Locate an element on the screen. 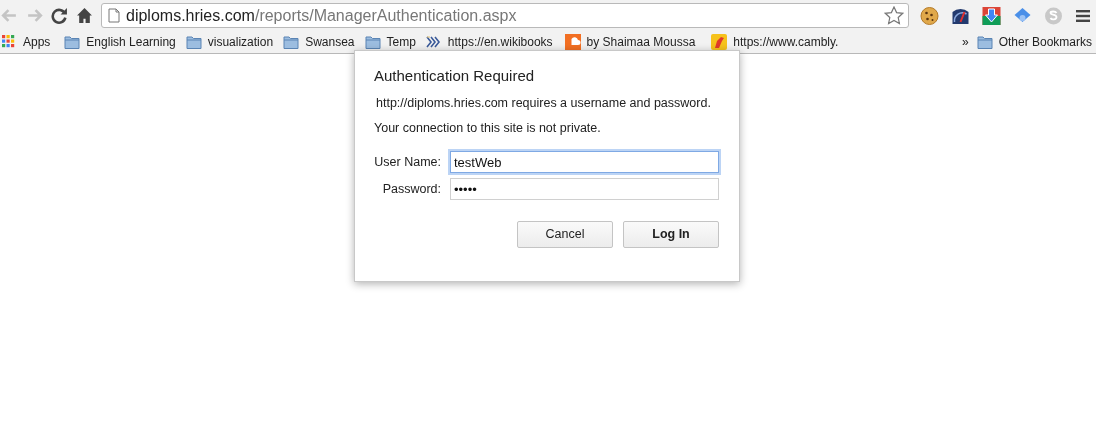 The image size is (1096, 444). apps-icon is located at coordinates (9, 42).